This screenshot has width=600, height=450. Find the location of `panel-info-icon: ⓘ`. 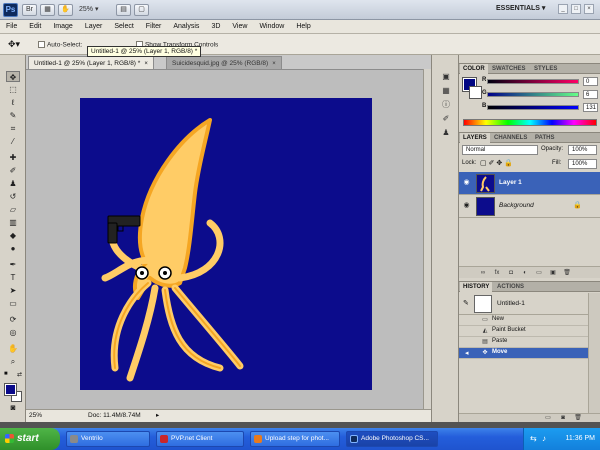

panel-info-icon: ⓘ is located at coordinates (446, 104).